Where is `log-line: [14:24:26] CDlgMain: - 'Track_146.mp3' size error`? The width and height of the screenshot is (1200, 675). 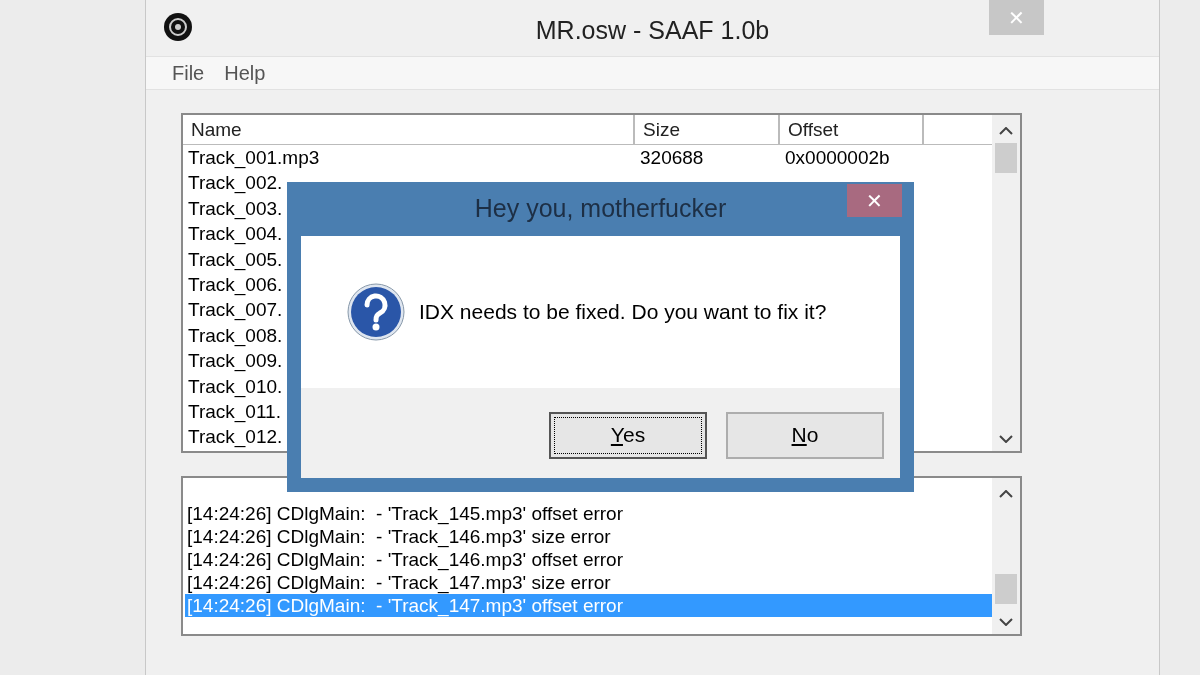
log-line: [14:24:26] CDlgMain: - 'Track_146.mp3' size error is located at coordinates (588, 536).